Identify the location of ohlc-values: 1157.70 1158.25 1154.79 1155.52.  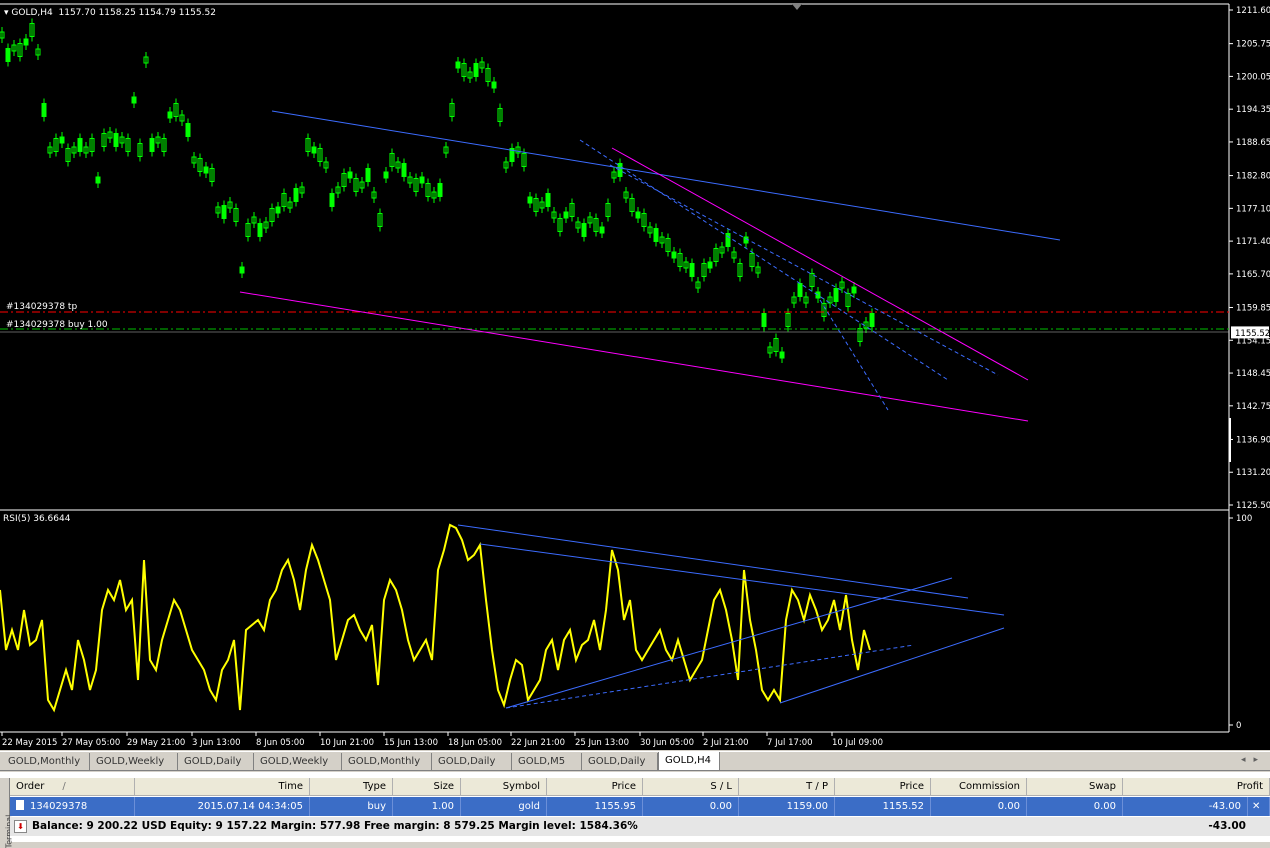
(137, 13).